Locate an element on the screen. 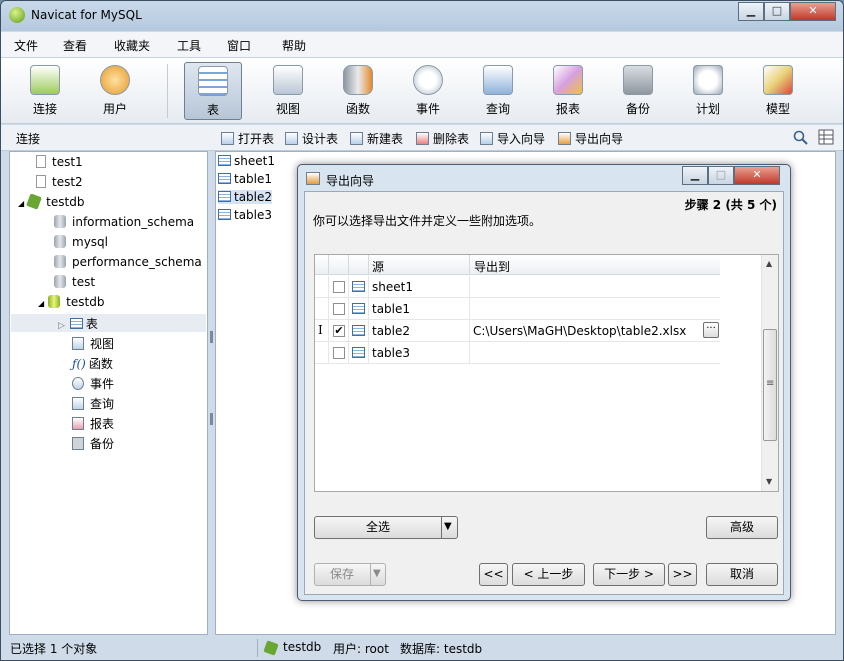 The width and height of the screenshot is (844, 661). dialog-close-button: ✕ is located at coordinates (757, 175).